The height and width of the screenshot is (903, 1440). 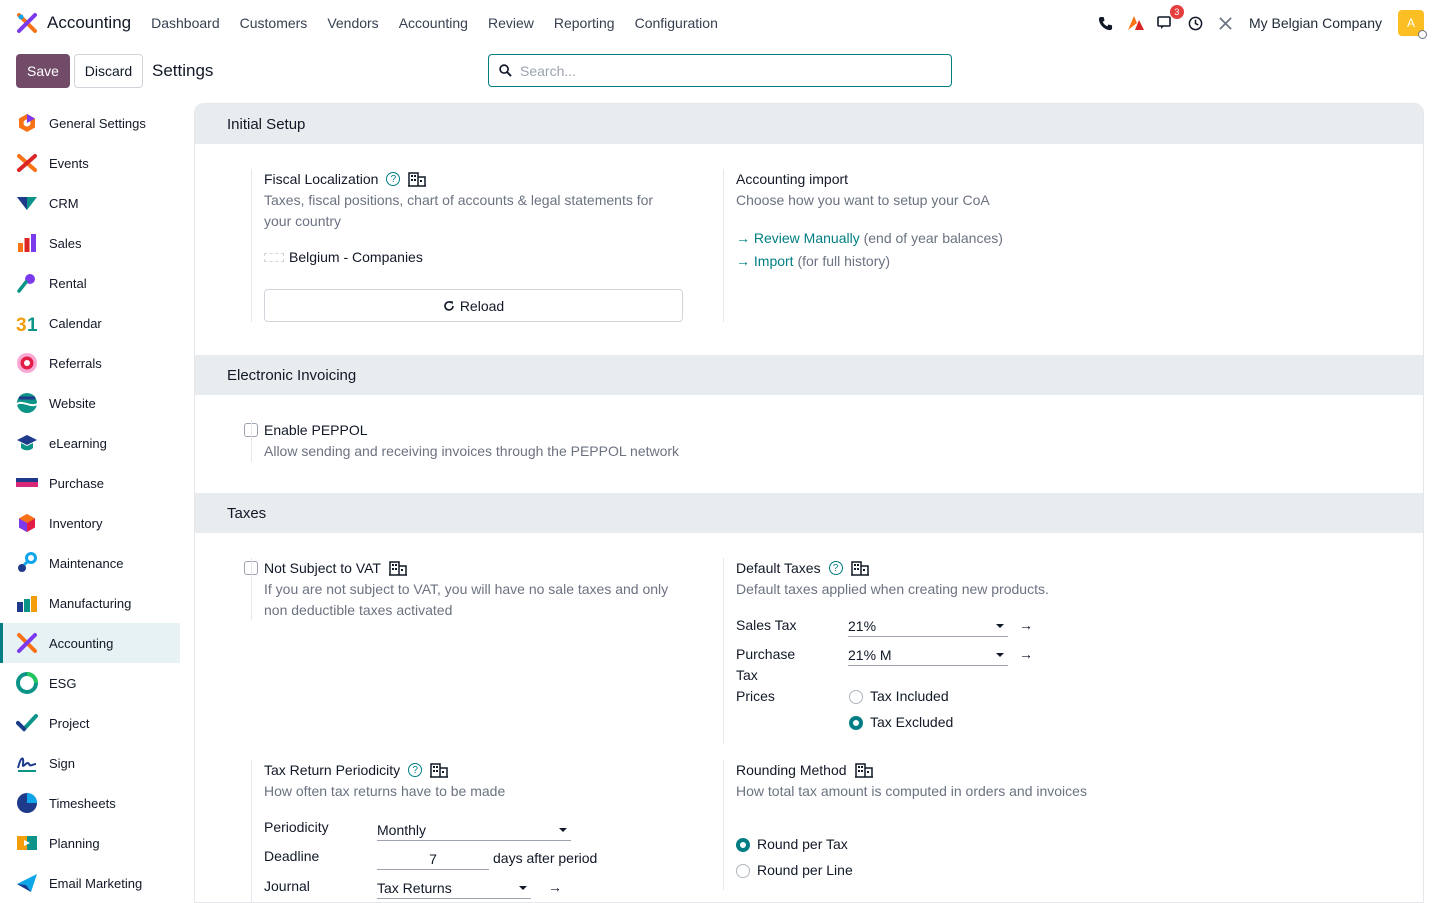 What do you see at coordinates (414, 887) in the screenshot?
I see `journal-value: Tax Returns` at bounding box center [414, 887].